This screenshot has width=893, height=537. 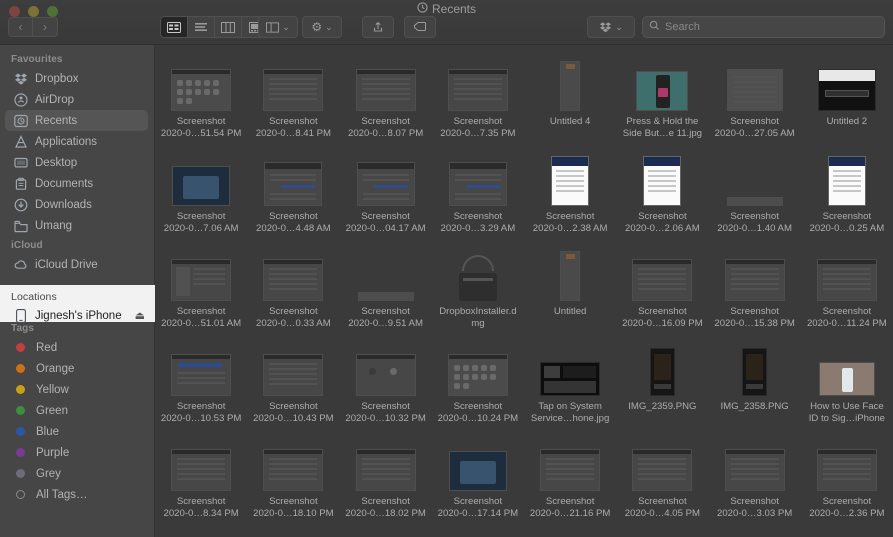 I want to click on sidebar-item-applications: Applications, so click(x=77, y=141).